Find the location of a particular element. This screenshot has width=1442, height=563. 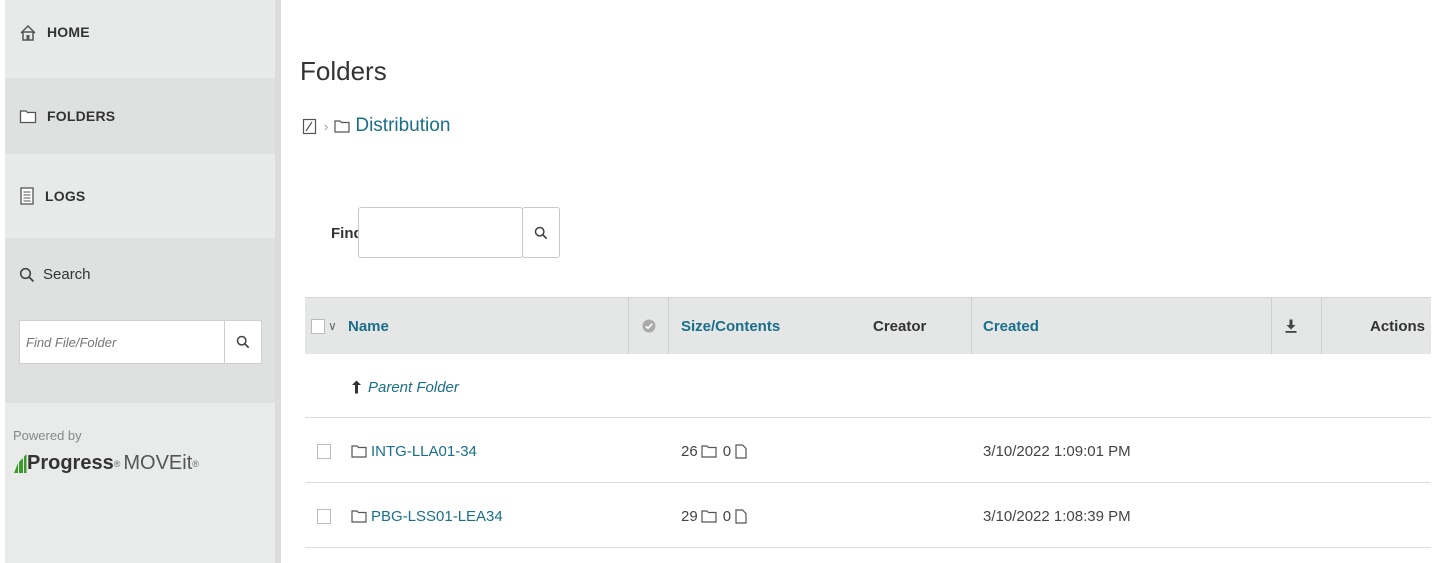

download-icon is located at coordinates (1291, 326).